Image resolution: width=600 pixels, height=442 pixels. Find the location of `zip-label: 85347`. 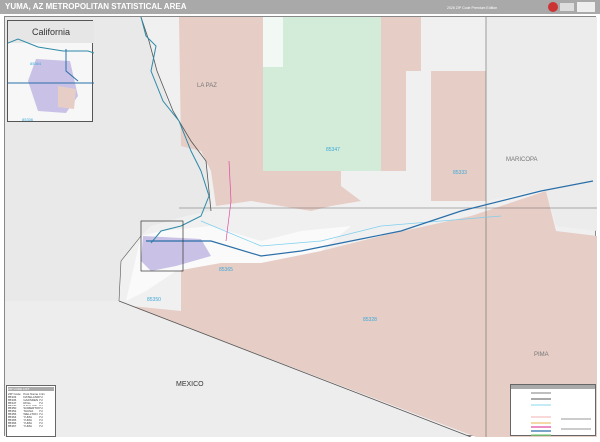

zip-label: 85347 is located at coordinates (333, 150).